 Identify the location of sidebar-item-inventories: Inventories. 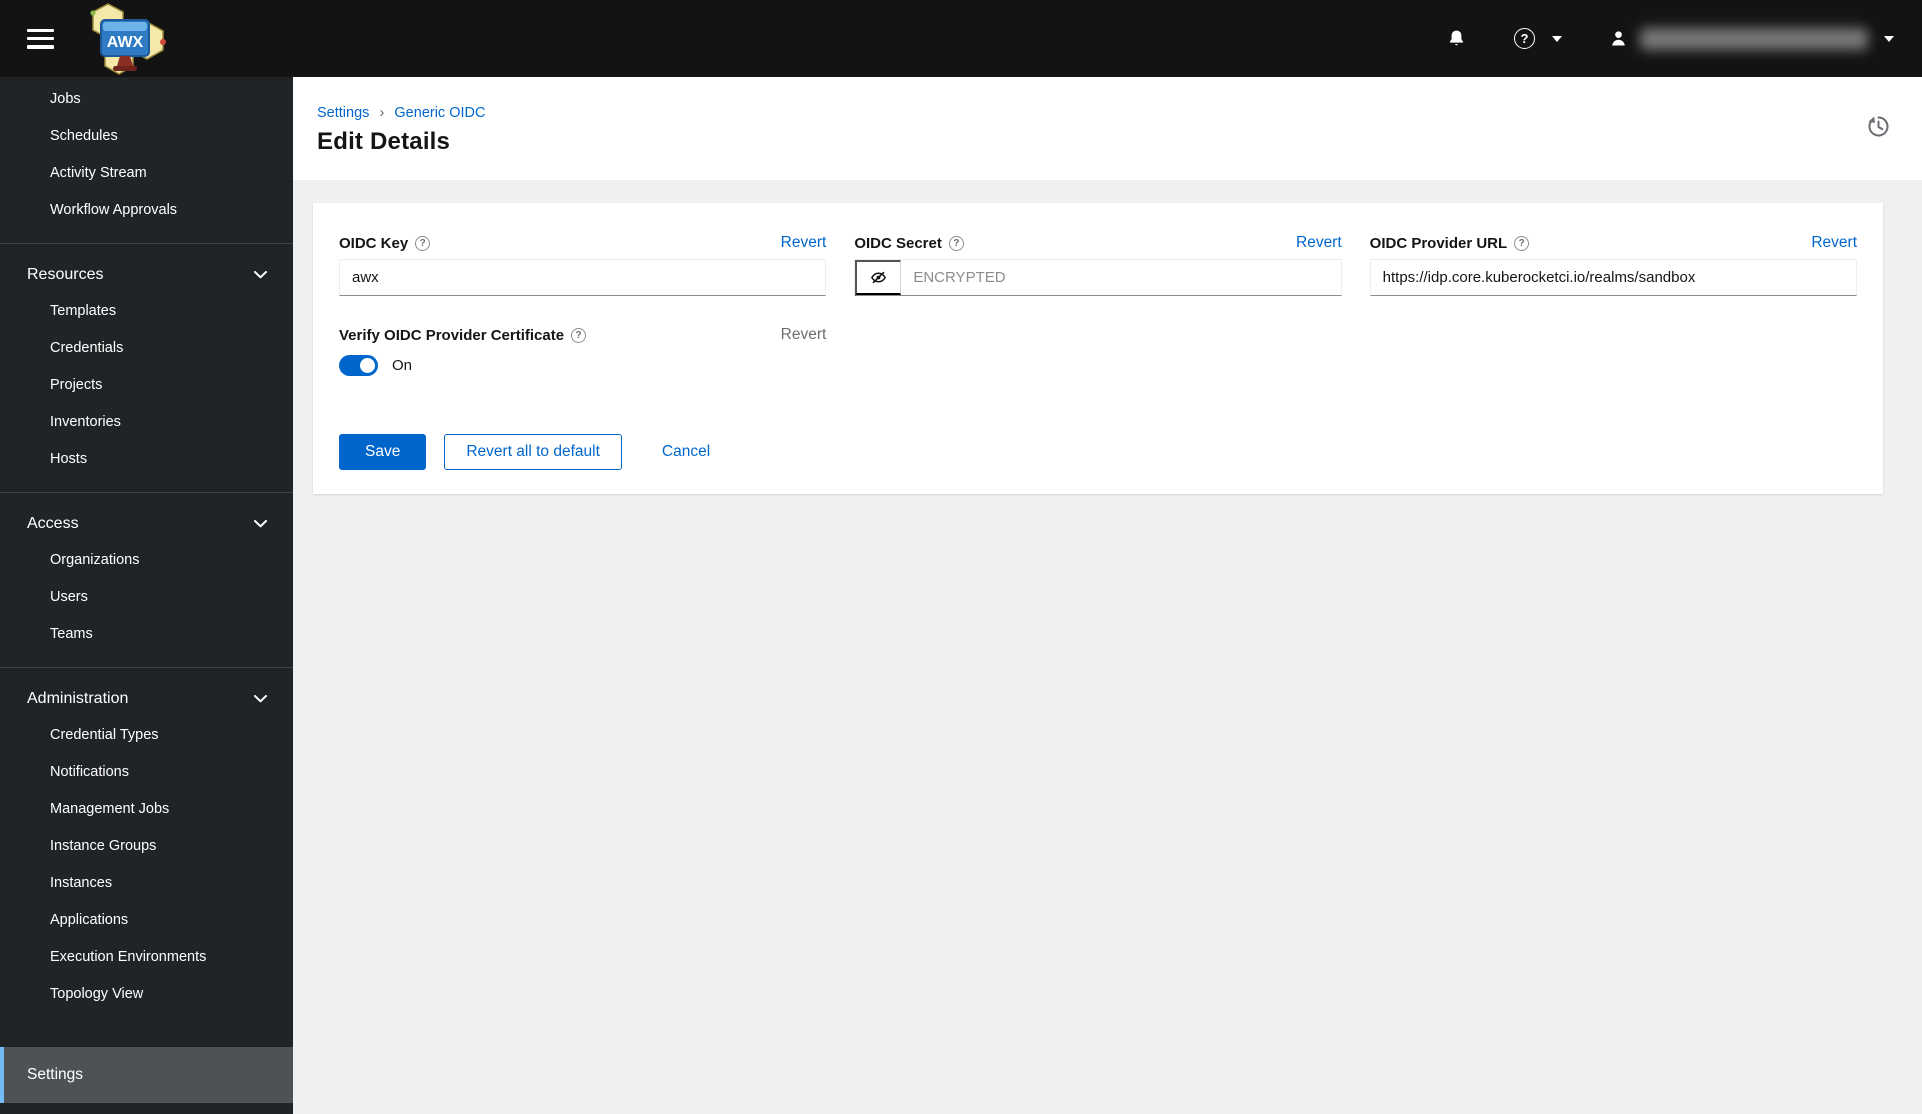
(146, 422).